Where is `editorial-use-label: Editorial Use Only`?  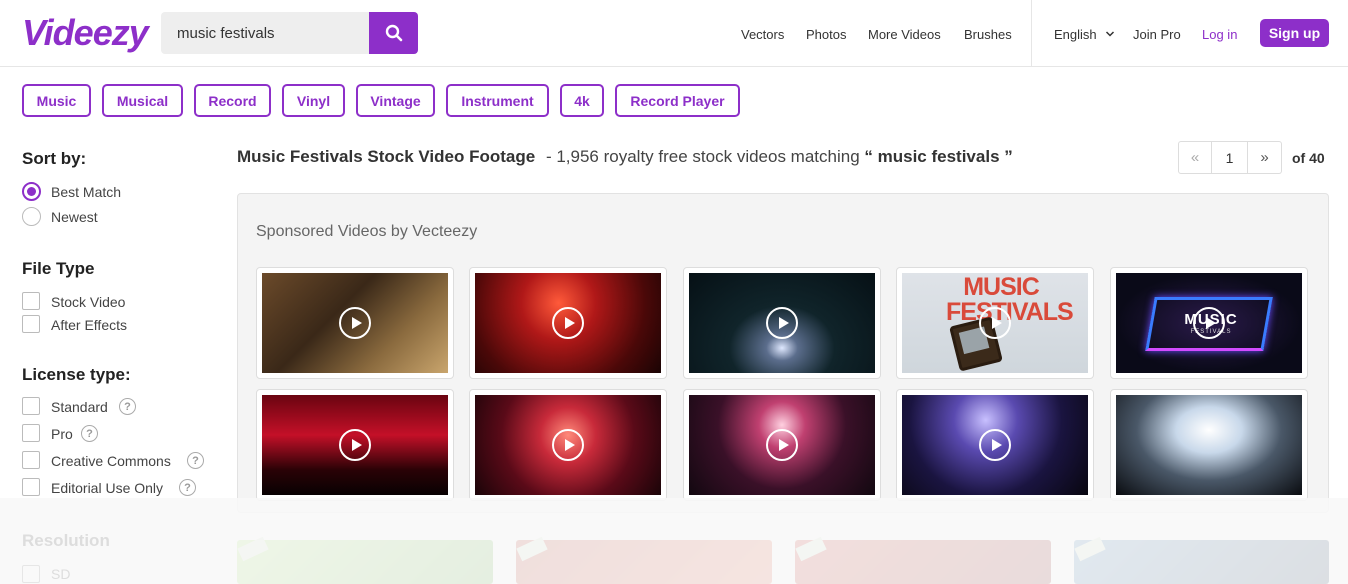 editorial-use-label: Editorial Use Only is located at coordinates (107, 488).